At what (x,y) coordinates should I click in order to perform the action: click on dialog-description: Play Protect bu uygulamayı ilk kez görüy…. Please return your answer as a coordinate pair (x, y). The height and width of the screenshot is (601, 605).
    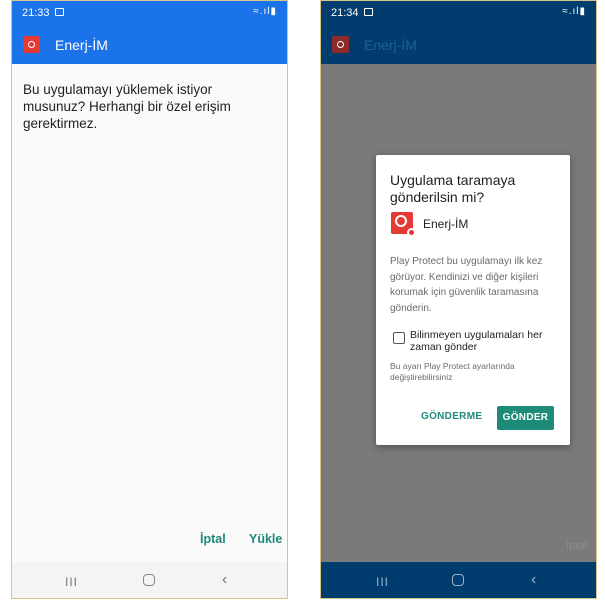
    Looking at the image, I should click on (466, 285).